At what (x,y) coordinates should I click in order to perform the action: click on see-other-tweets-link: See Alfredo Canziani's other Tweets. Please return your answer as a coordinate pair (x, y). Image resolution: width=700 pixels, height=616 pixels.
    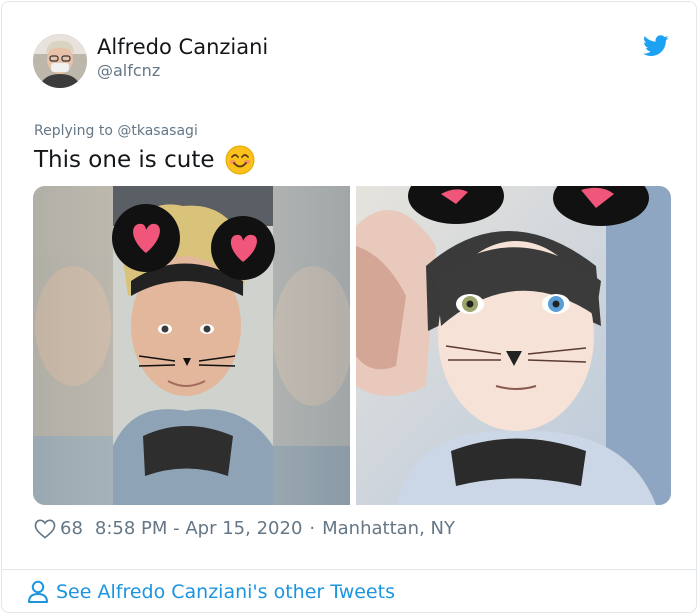
    Looking at the image, I should click on (211, 592).